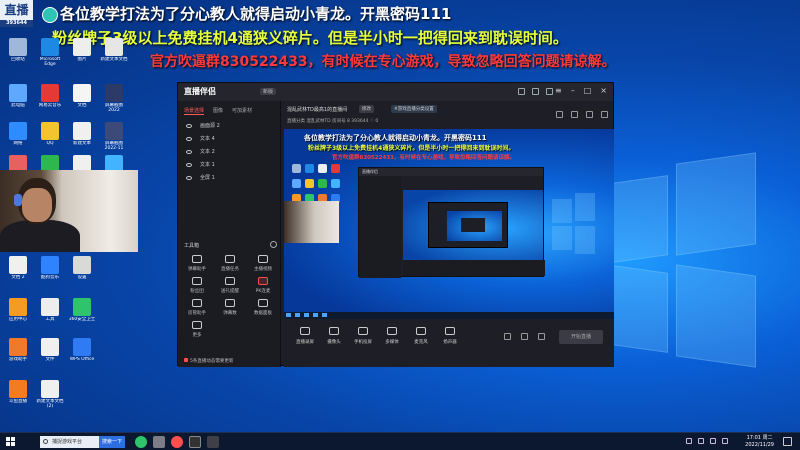  Describe the element at coordinates (787, 441) in the screenshot. I see `notification-icon` at that location.